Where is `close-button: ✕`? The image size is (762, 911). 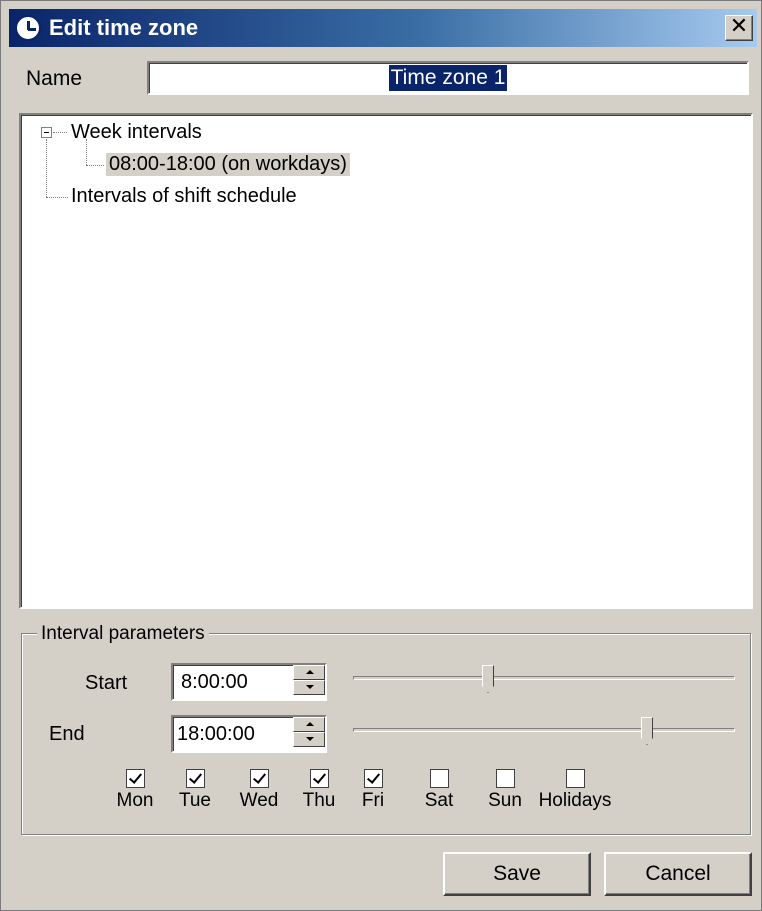
close-button: ✕ is located at coordinates (739, 28).